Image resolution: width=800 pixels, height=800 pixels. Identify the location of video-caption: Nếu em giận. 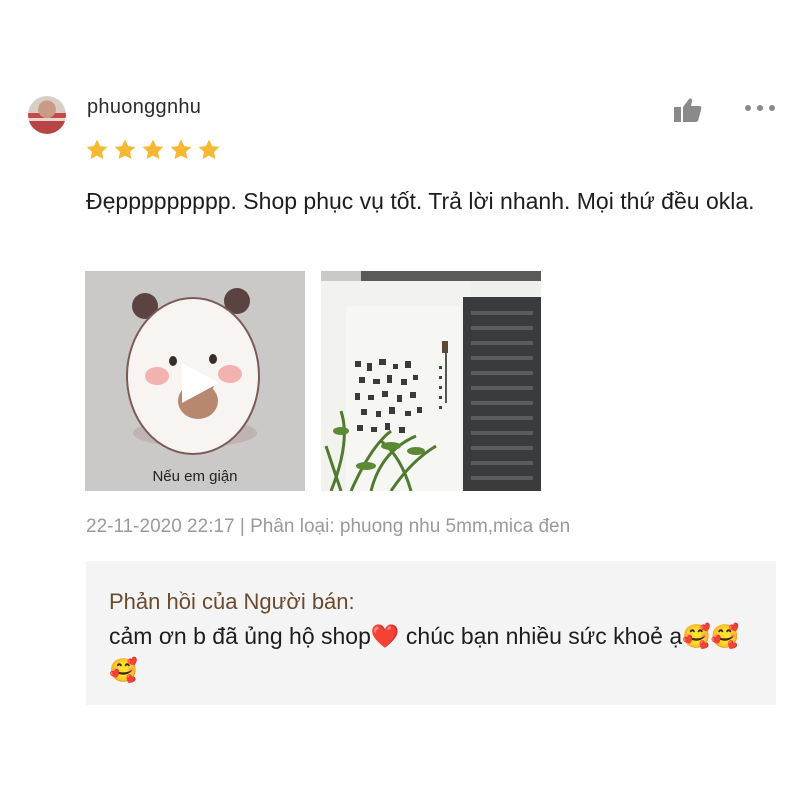
(195, 476).